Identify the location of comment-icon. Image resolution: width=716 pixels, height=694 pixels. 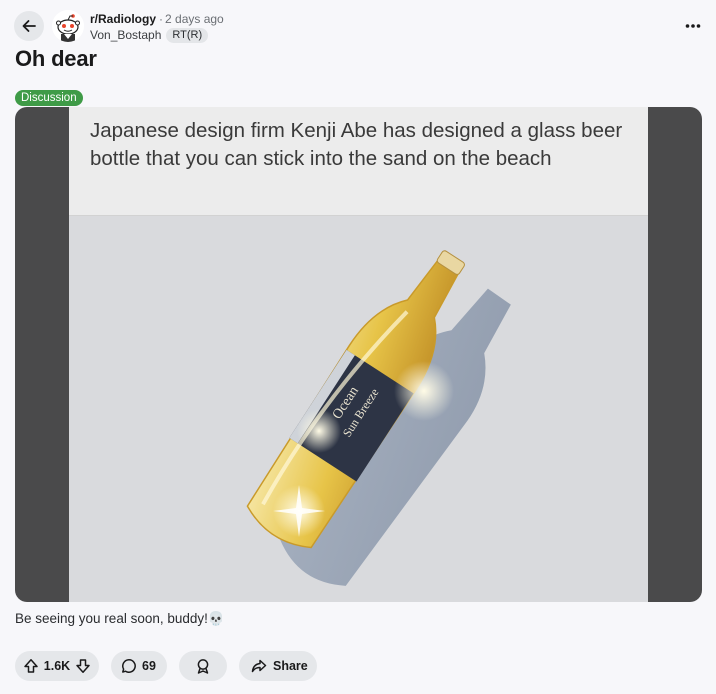
(129, 666).